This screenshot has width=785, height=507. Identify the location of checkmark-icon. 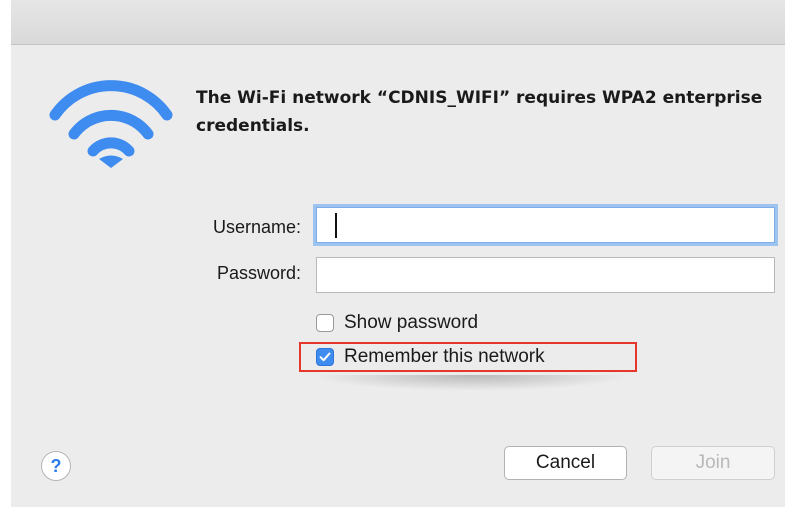
(325, 357).